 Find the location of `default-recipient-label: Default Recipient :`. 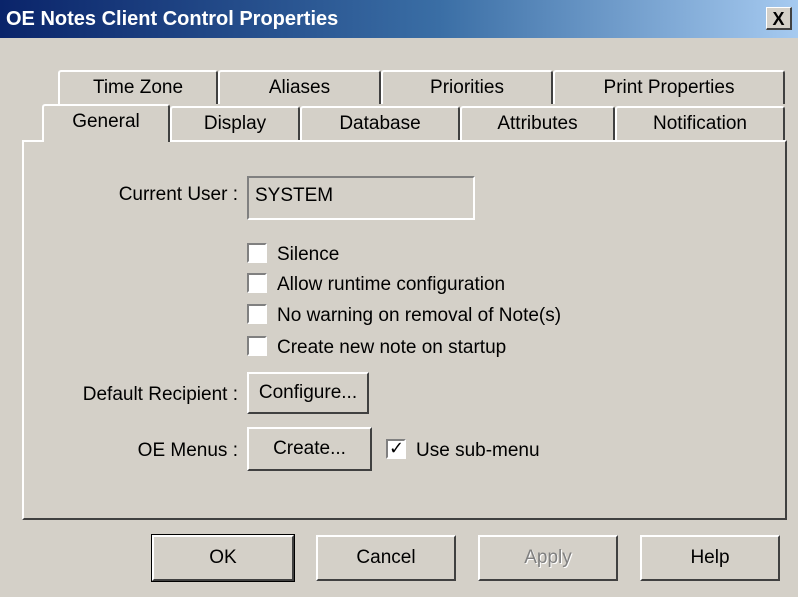

default-recipient-label: Default Recipient : is located at coordinates (160, 394).